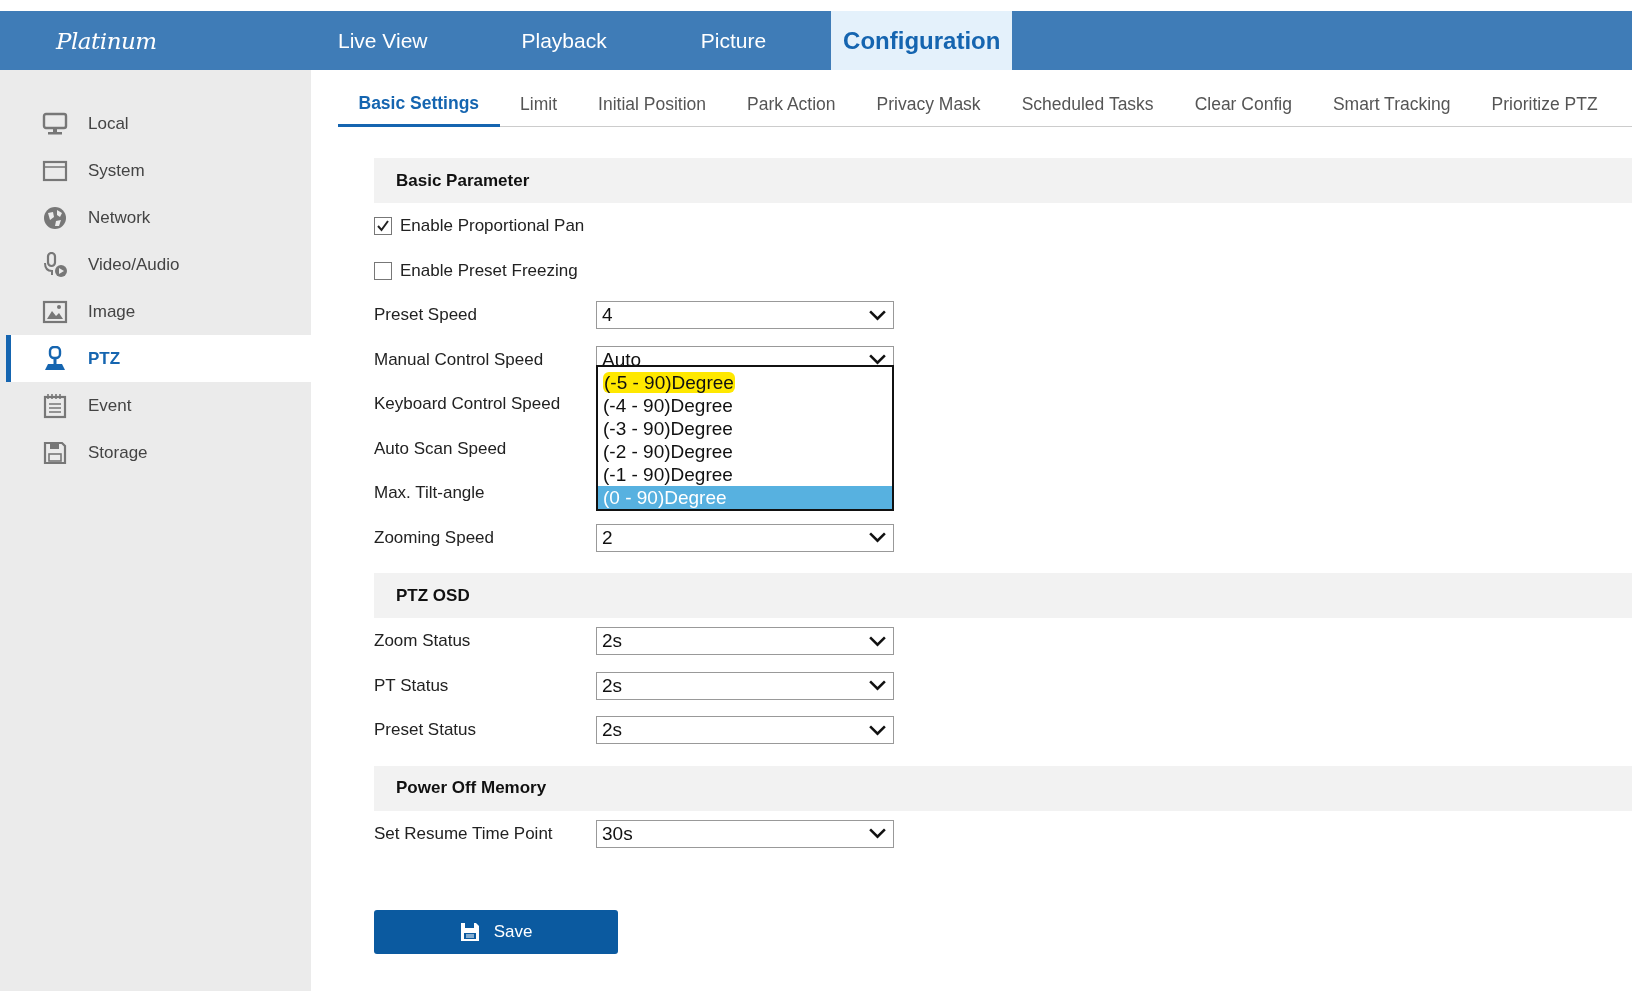 The image size is (1632, 991). Describe the element at coordinates (564, 40) in the screenshot. I see `nav-tab: Playback` at that location.